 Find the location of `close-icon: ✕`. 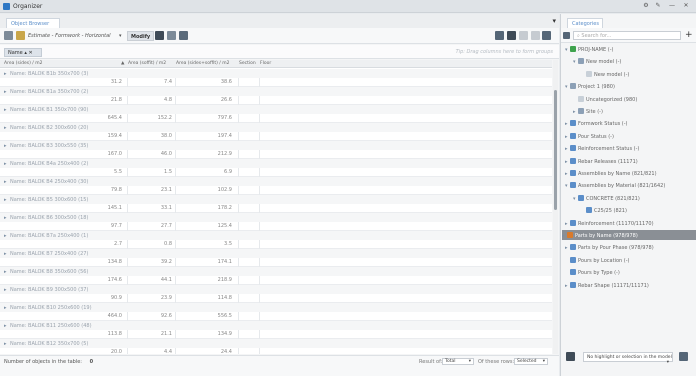

close-icon: ✕ is located at coordinates (686, 5).